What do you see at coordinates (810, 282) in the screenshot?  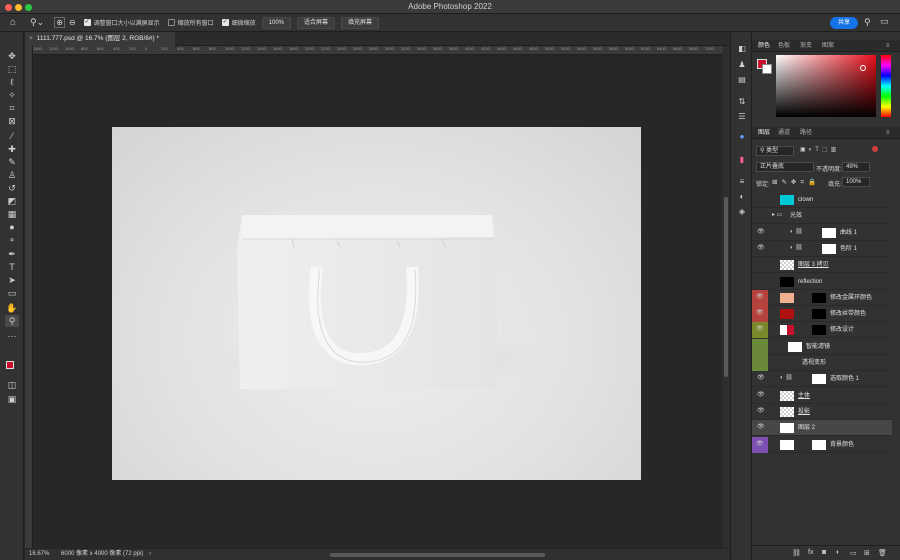 I see `layer-name: reflection` at bounding box center [810, 282].